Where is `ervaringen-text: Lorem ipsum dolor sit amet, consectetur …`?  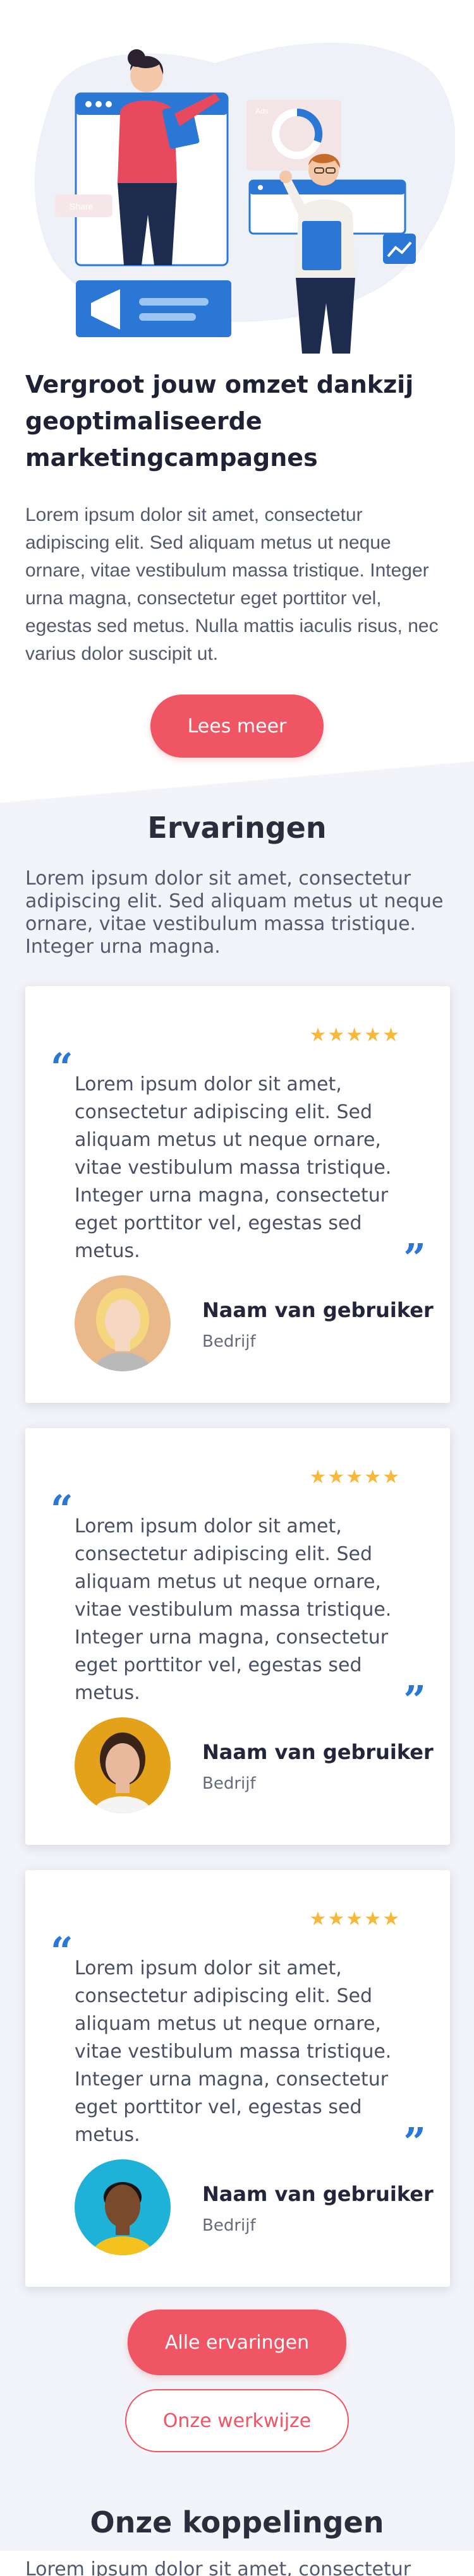 ervaringen-text: Lorem ipsum dolor sit amet, consectetur … is located at coordinates (234, 913).